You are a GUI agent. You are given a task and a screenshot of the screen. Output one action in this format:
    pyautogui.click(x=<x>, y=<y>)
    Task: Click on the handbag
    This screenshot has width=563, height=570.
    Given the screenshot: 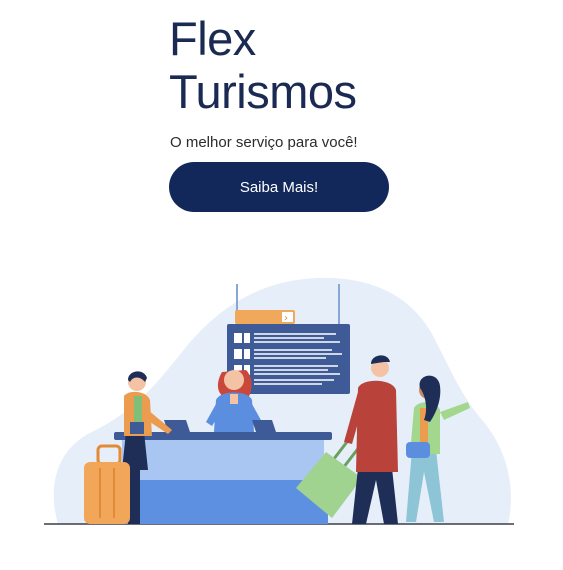 What is the action you would take?
    pyautogui.click(x=418, y=450)
    